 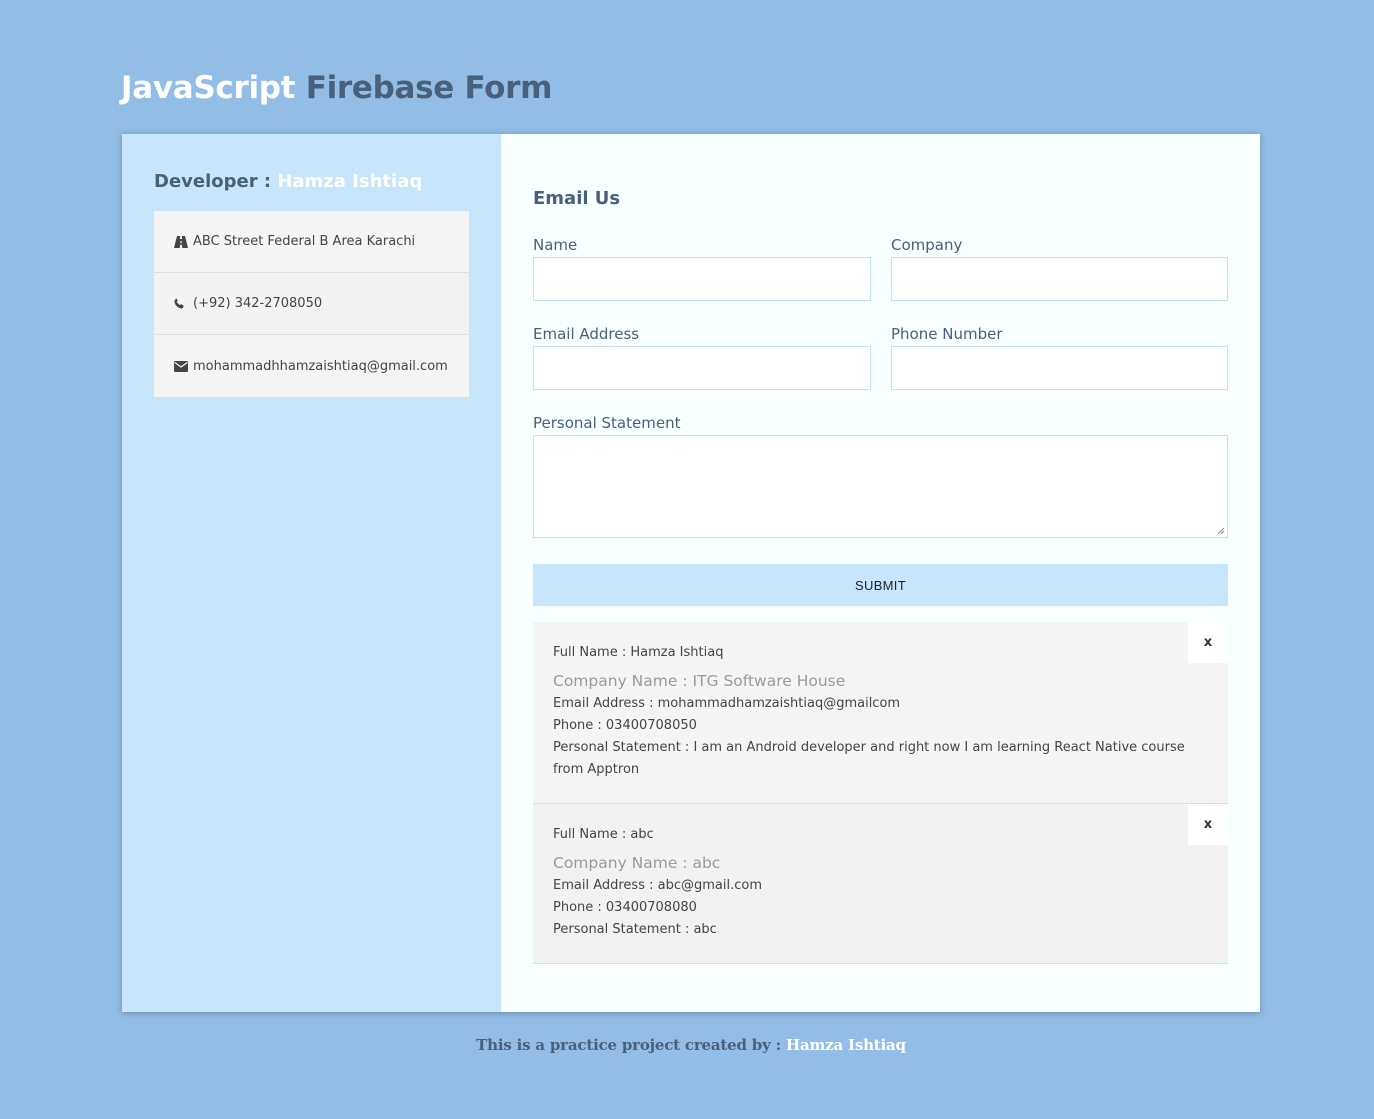 I want to click on entry-company: Company Name : ITG Software House, so click(x=699, y=681).